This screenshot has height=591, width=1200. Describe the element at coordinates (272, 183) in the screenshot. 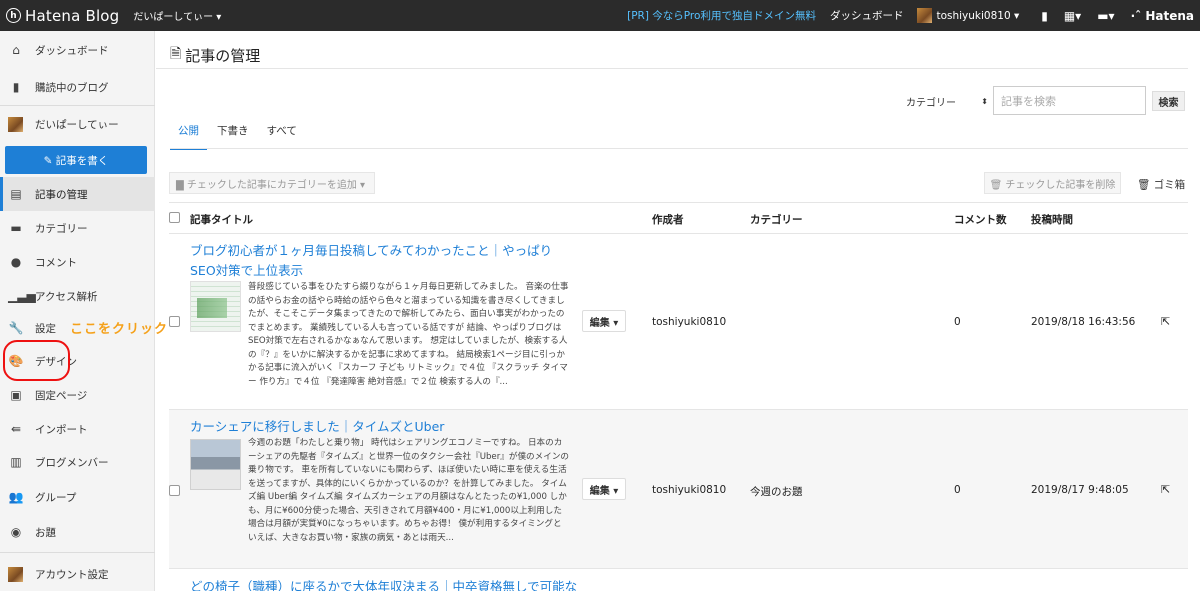

I see `add-category-button: ▇ チェックした記事にカテゴリーを追加 ▾` at that location.